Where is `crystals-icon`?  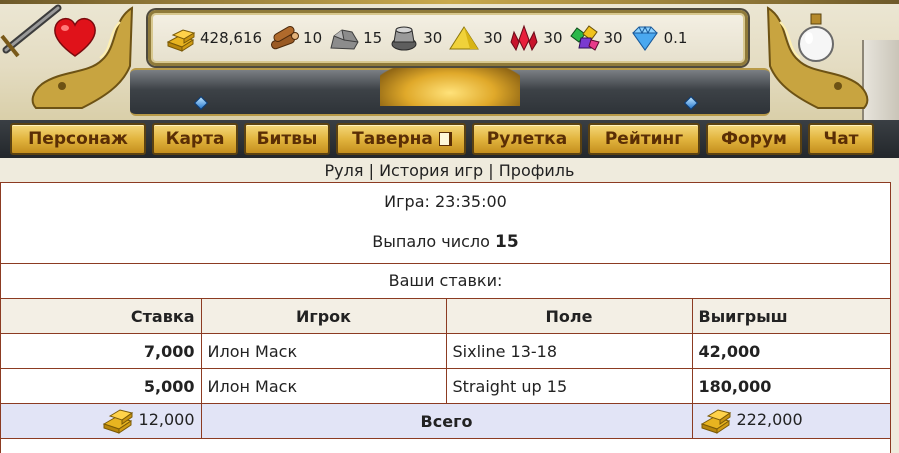
crystals-icon is located at coordinates (524, 38).